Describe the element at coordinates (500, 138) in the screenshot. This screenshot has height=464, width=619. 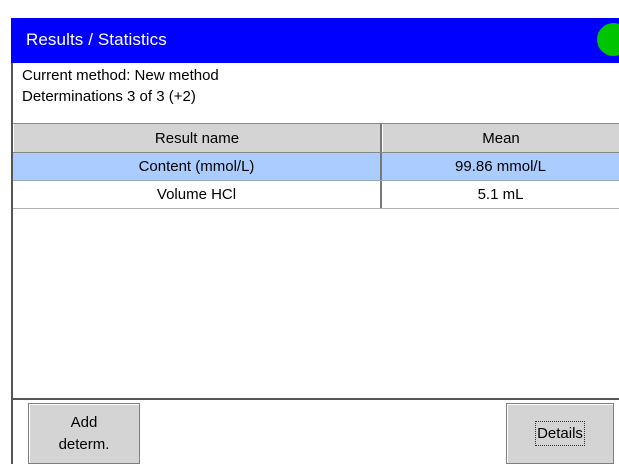
I see `column-header-mean: Mean` at that location.